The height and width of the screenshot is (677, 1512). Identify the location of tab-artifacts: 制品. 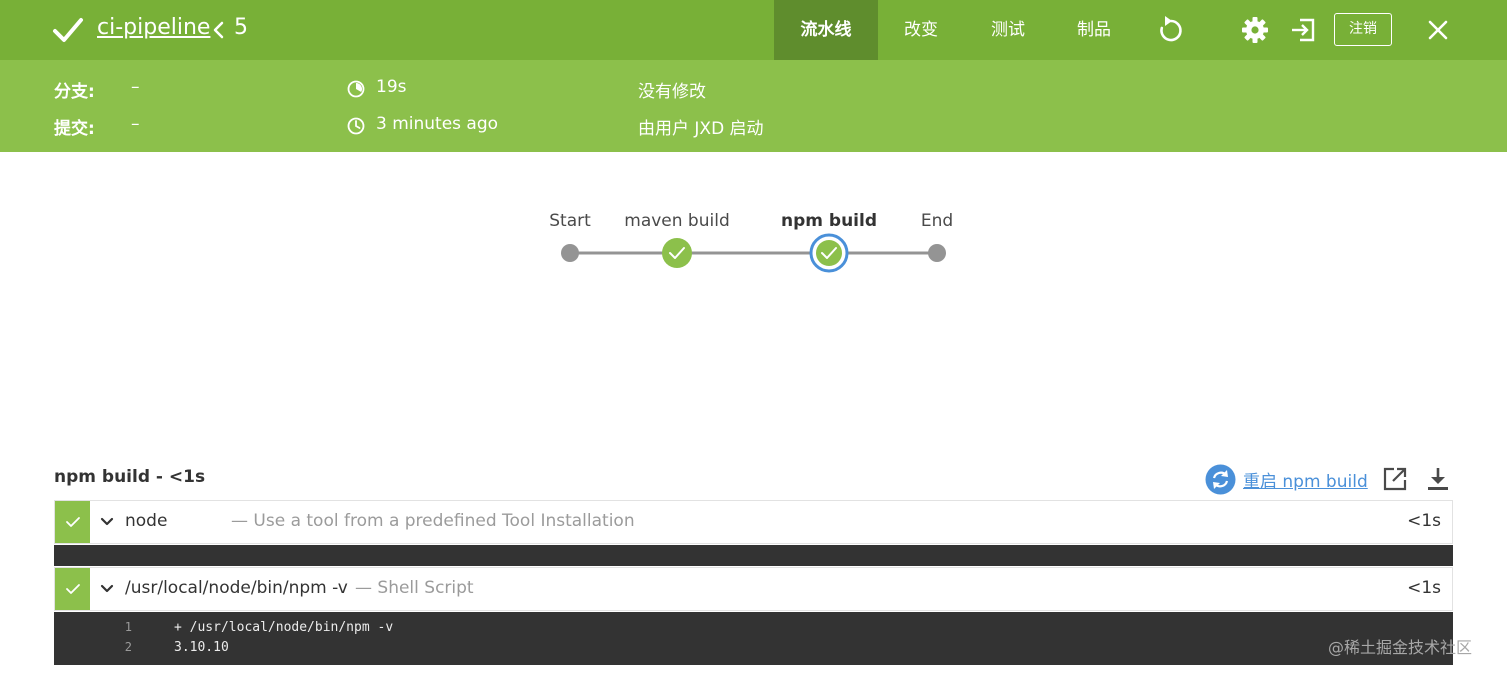
(1094, 30).